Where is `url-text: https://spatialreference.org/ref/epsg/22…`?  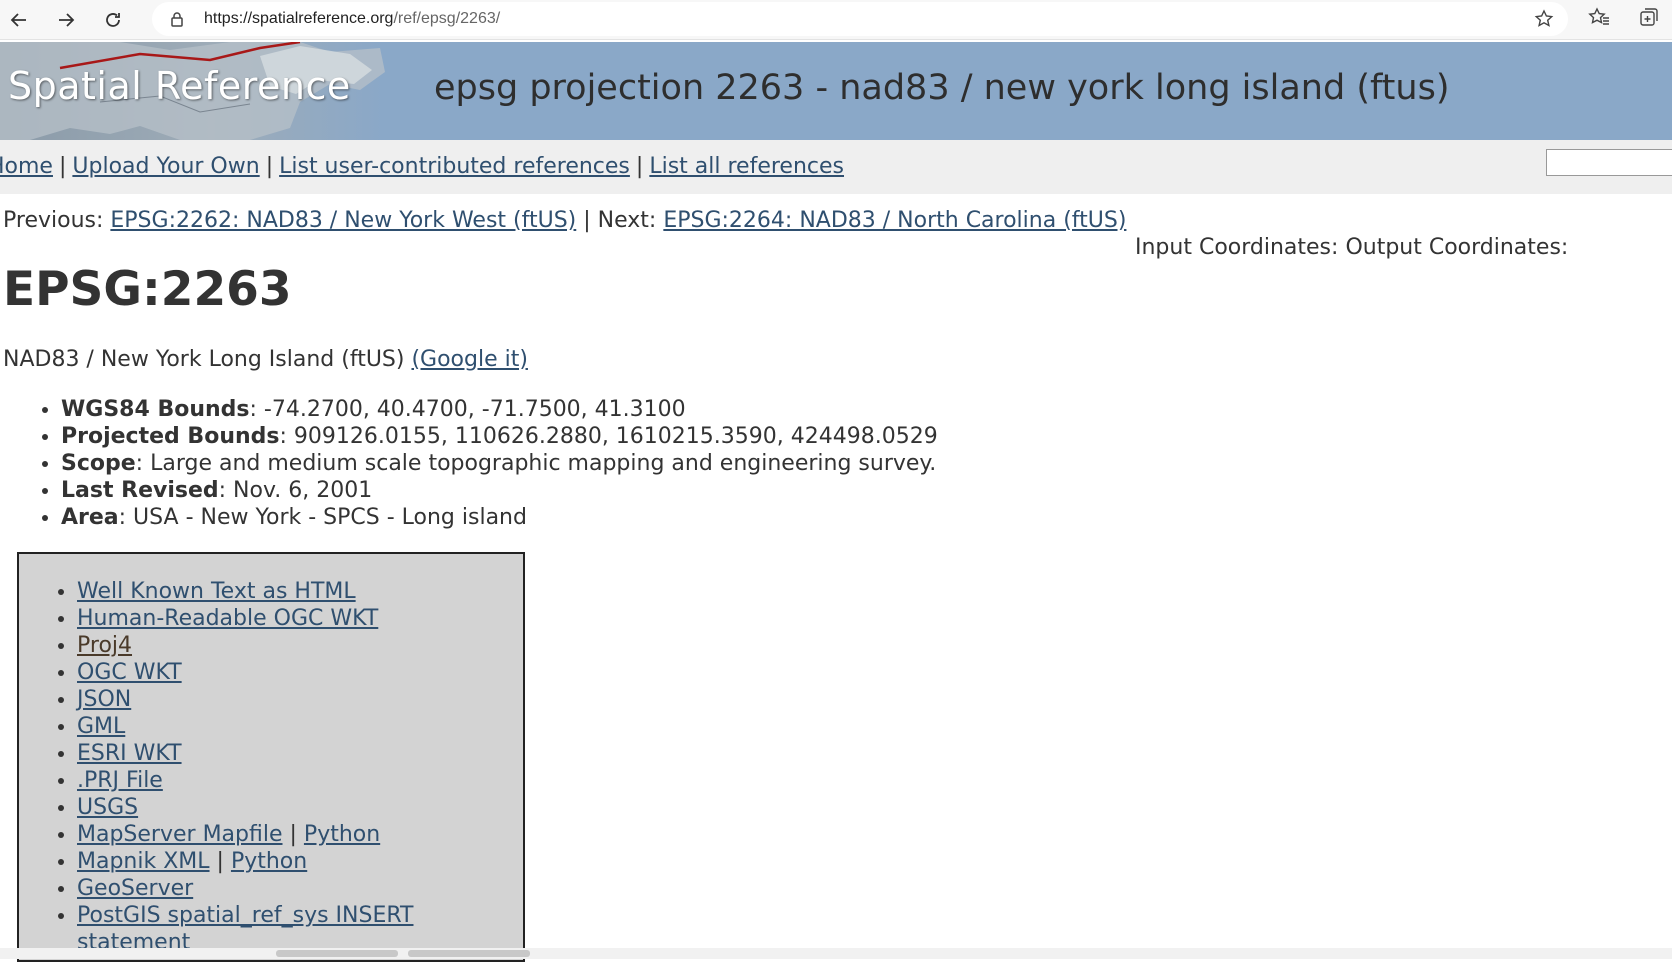 url-text: https://spatialreference.org/ref/epsg/22… is located at coordinates (352, 18).